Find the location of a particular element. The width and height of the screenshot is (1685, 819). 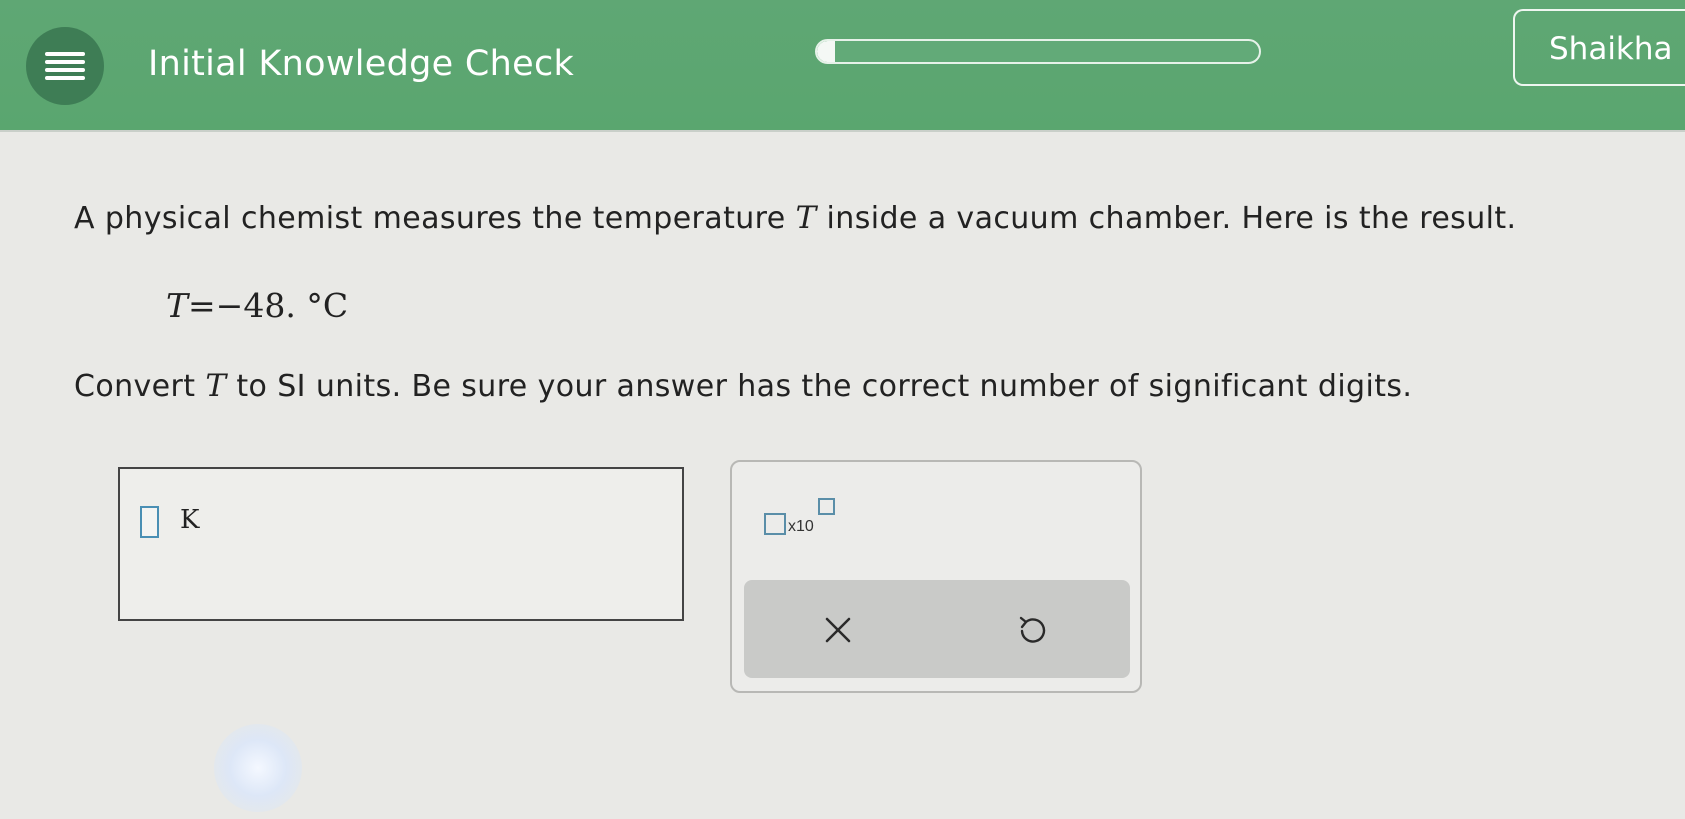

equation-lhs: T is located at coordinates (177, 305).